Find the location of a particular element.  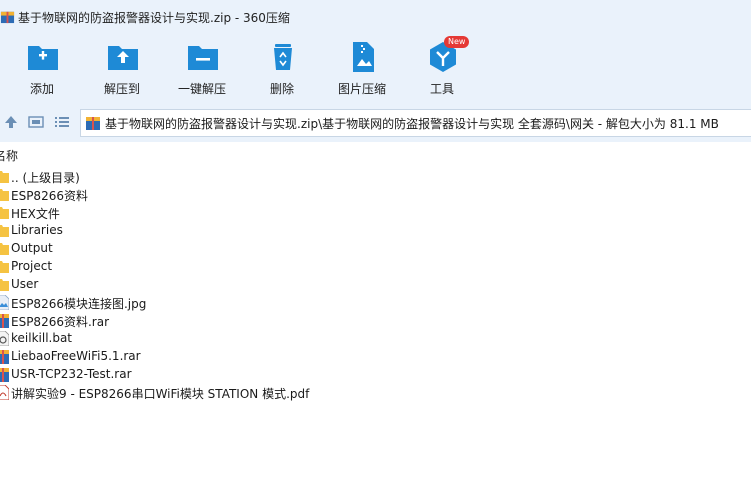

file-name: Output is located at coordinates (32, 248).